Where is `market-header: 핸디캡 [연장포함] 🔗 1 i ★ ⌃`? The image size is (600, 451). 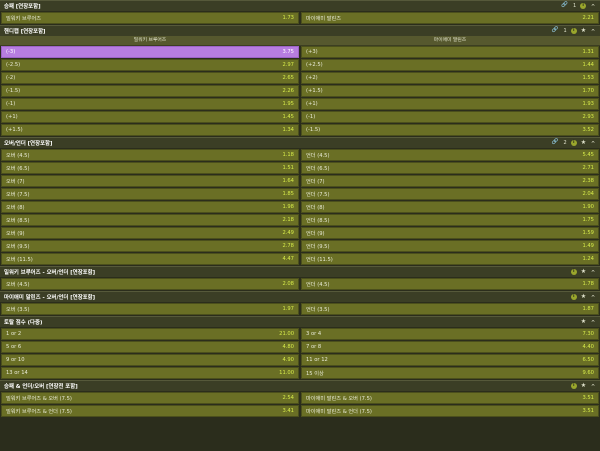
market-header: 핸디캡 [연장포함] 🔗 1 i ★ ⌃ is located at coordinates (300, 30).